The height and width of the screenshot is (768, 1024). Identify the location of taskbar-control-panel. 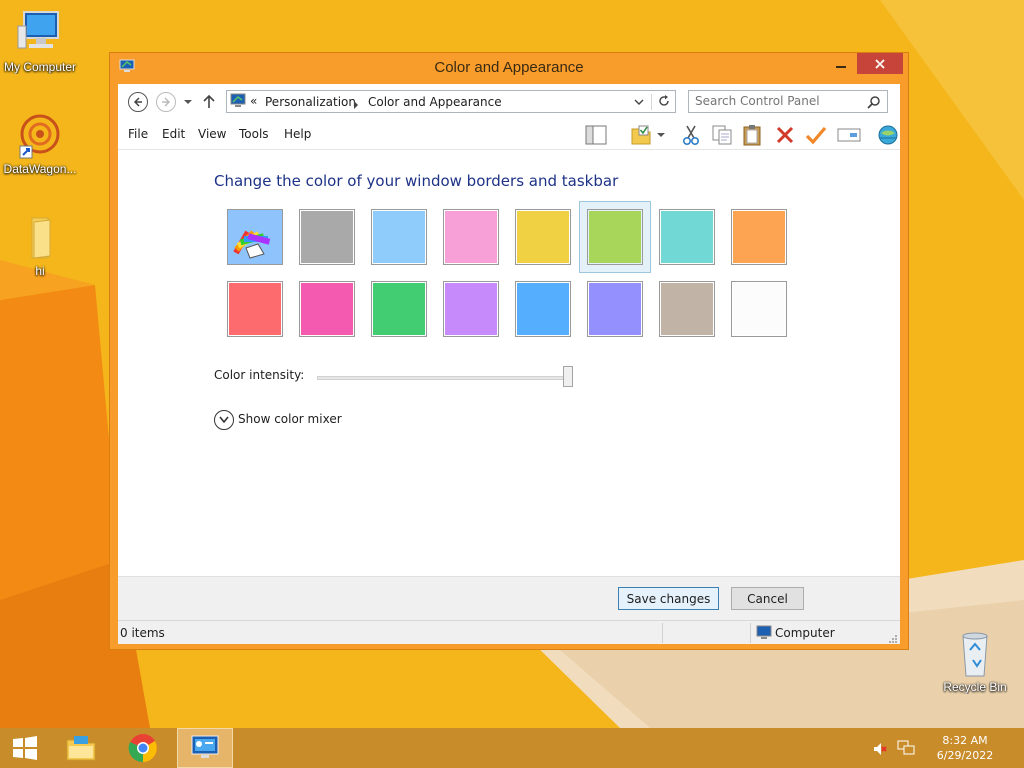
(205, 748).